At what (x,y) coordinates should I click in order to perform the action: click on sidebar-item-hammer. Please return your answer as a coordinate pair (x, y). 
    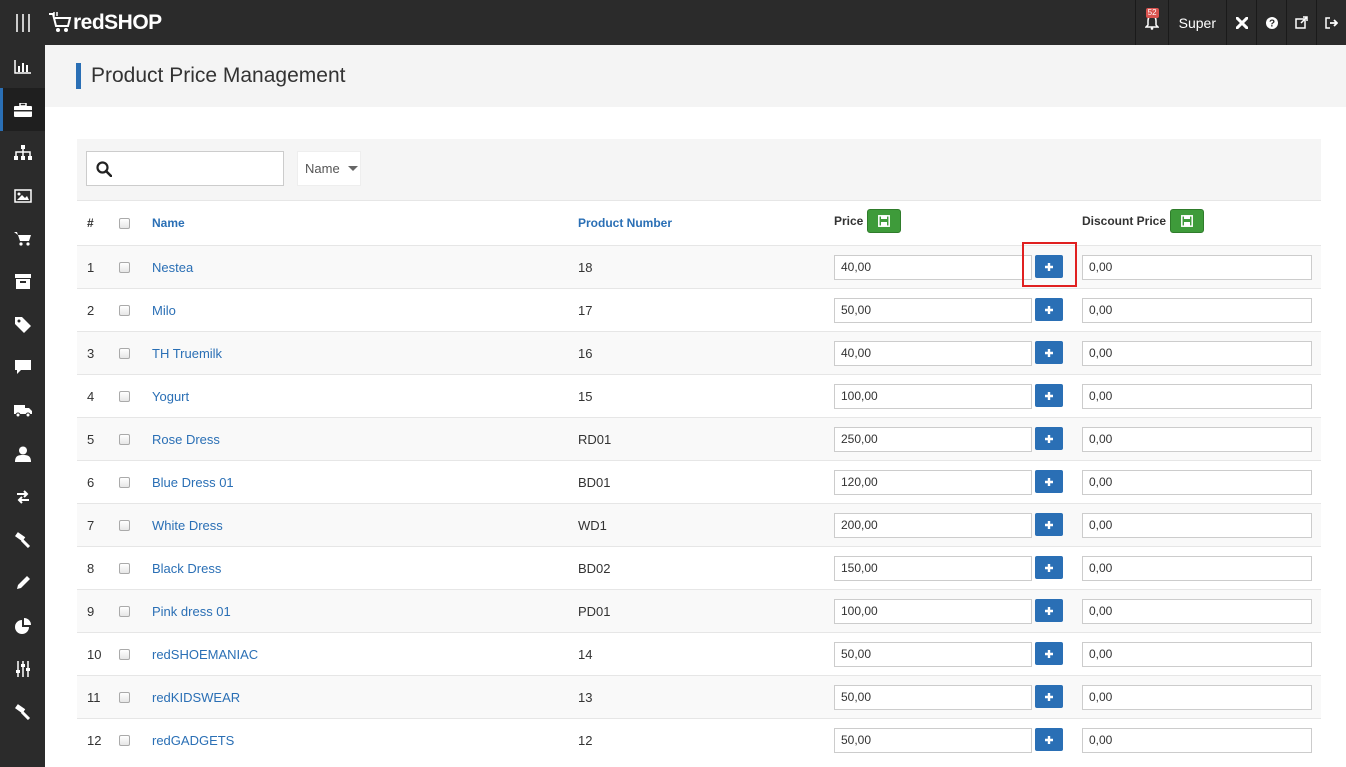
    Looking at the image, I should click on (22, 711).